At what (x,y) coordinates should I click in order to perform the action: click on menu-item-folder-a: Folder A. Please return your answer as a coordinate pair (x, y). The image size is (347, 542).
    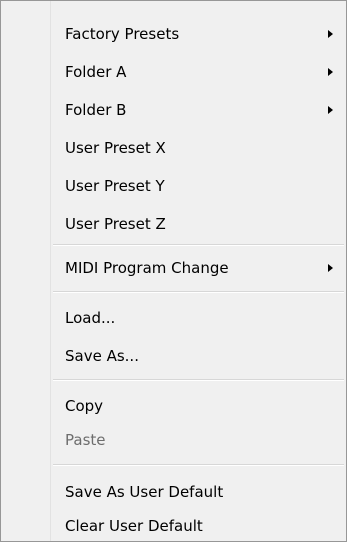
    Looking at the image, I should click on (198, 72).